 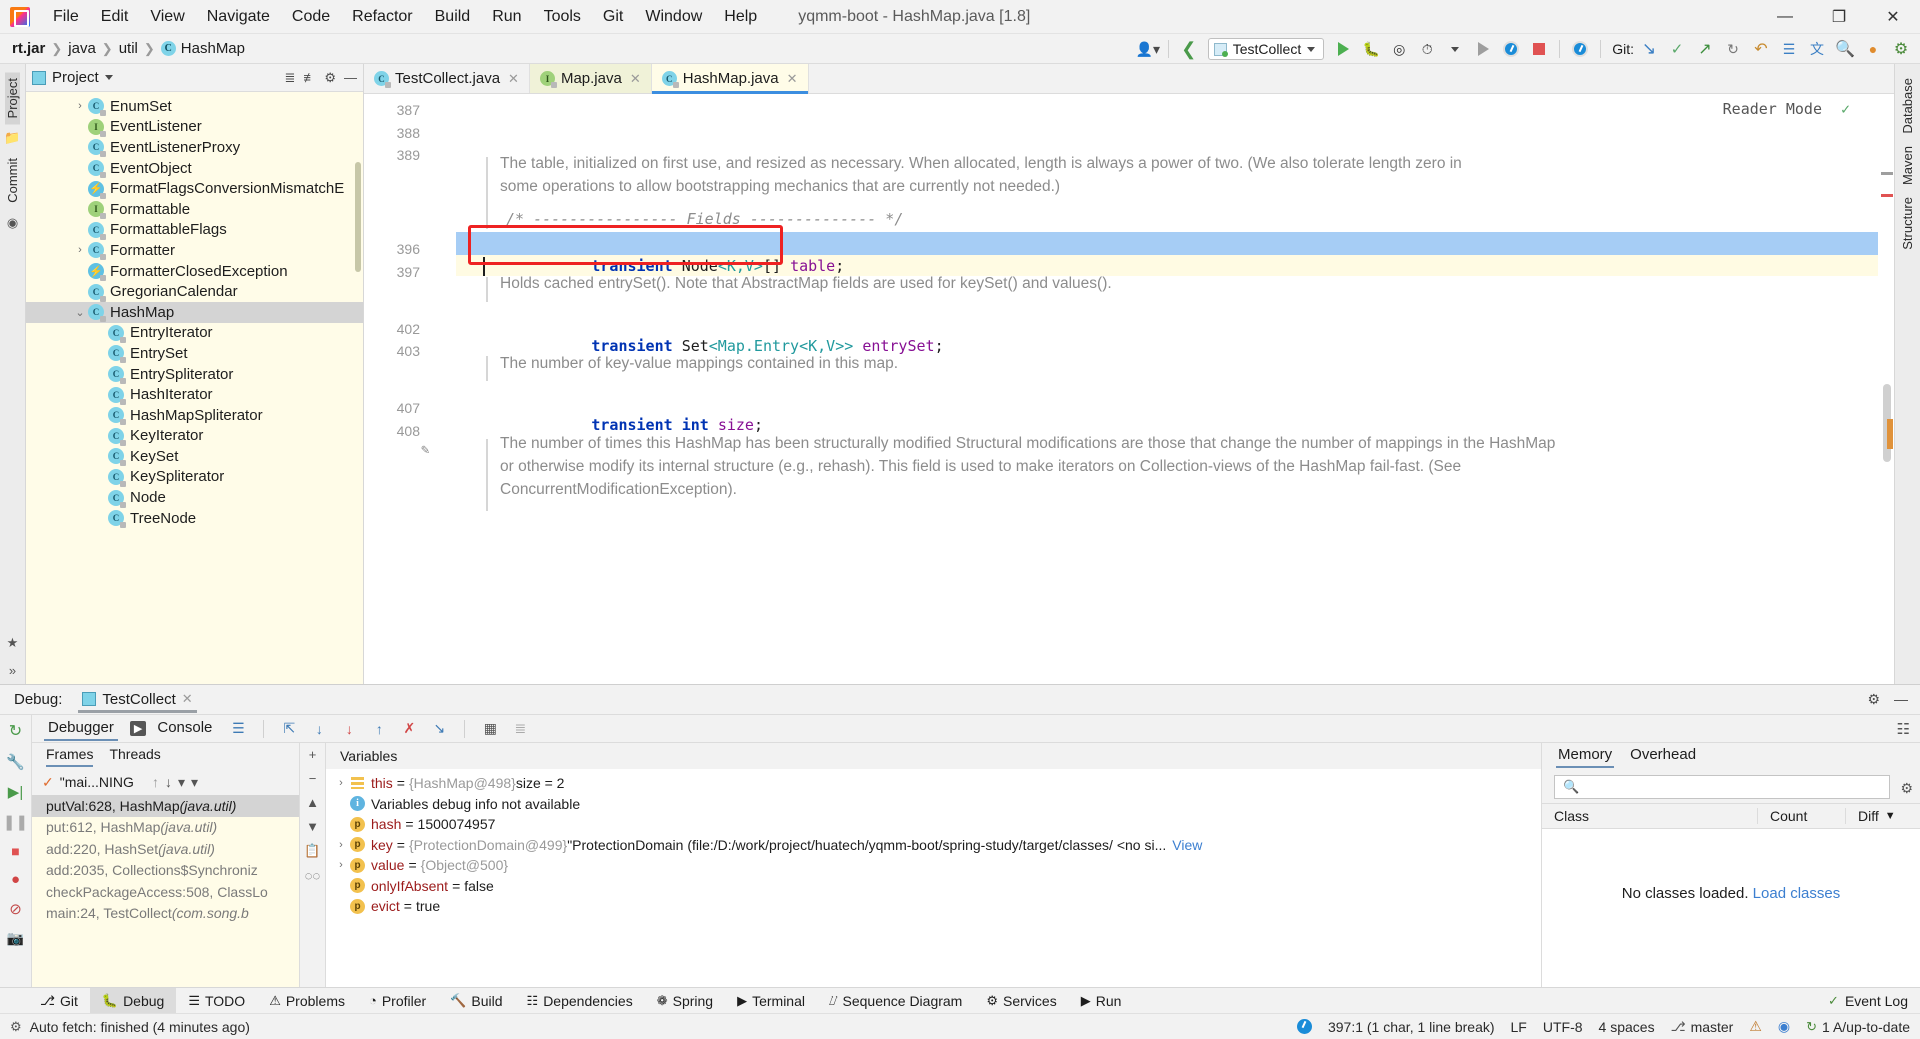 I want to click on step-out-icon: ↑, so click(x=379, y=729).